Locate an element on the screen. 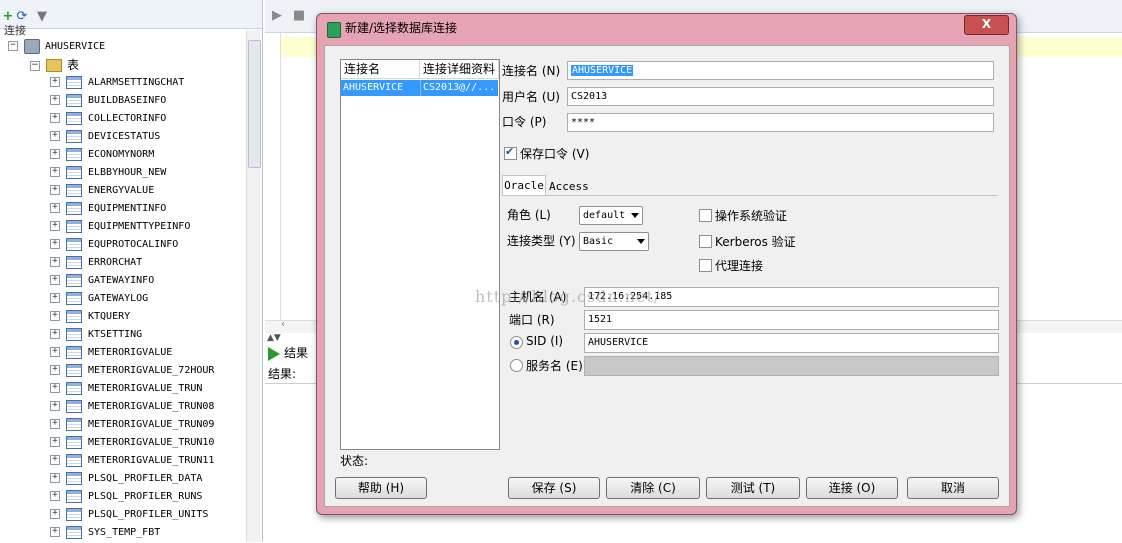 Image resolution: width=1122 pixels, height=543 pixels. tree-root-node: − AHUSERVICE is located at coordinates (56, 47).